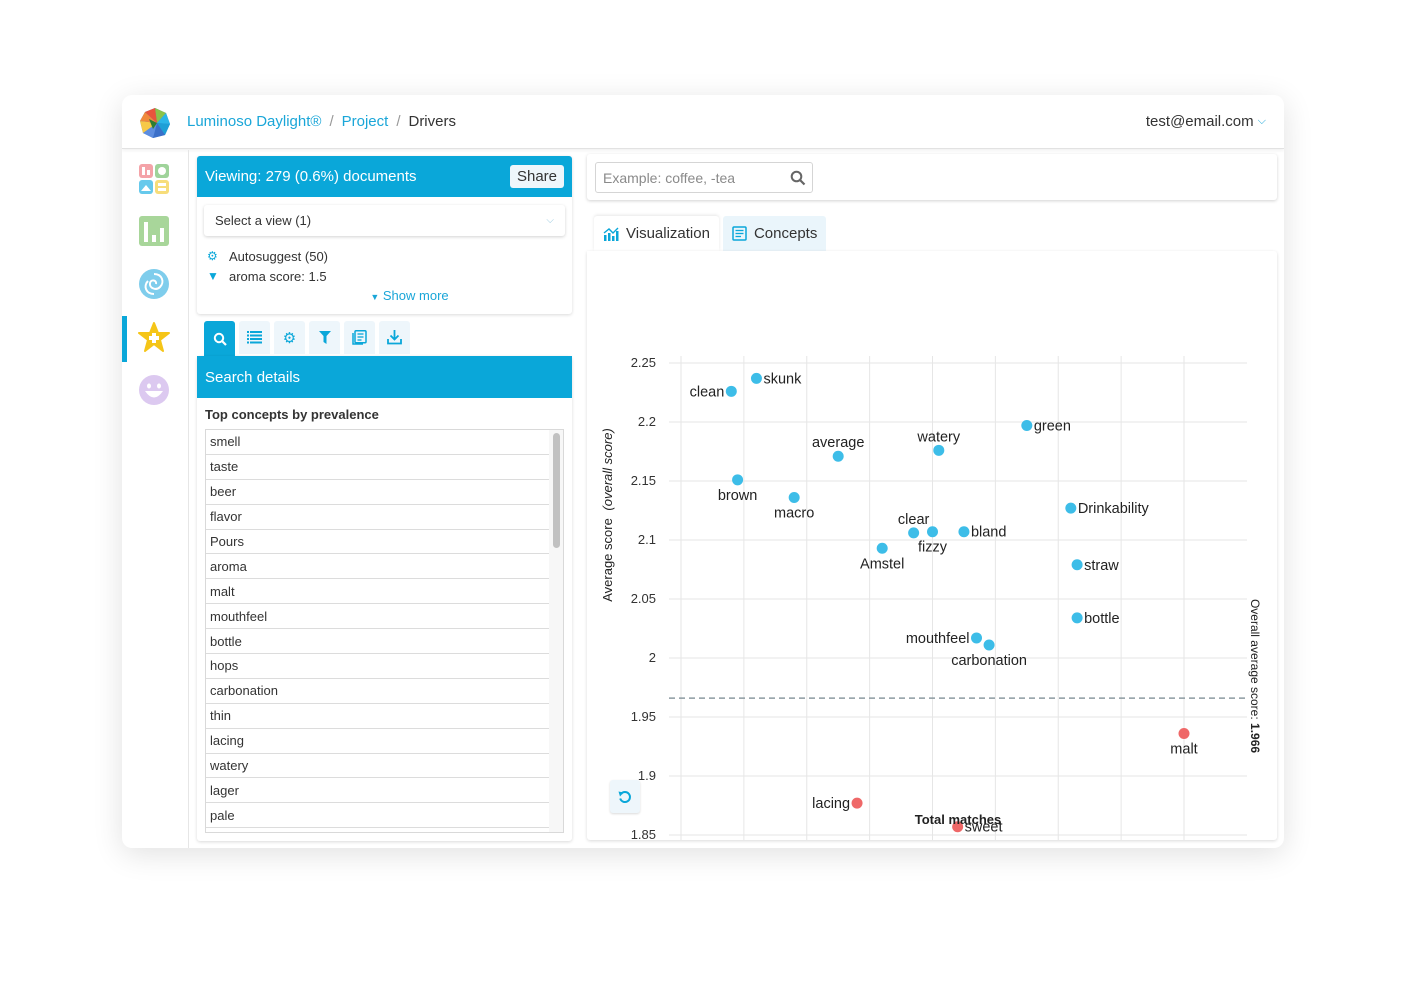 This screenshot has height=995, width=1404. I want to click on data-point-brown: brown, so click(738, 489).